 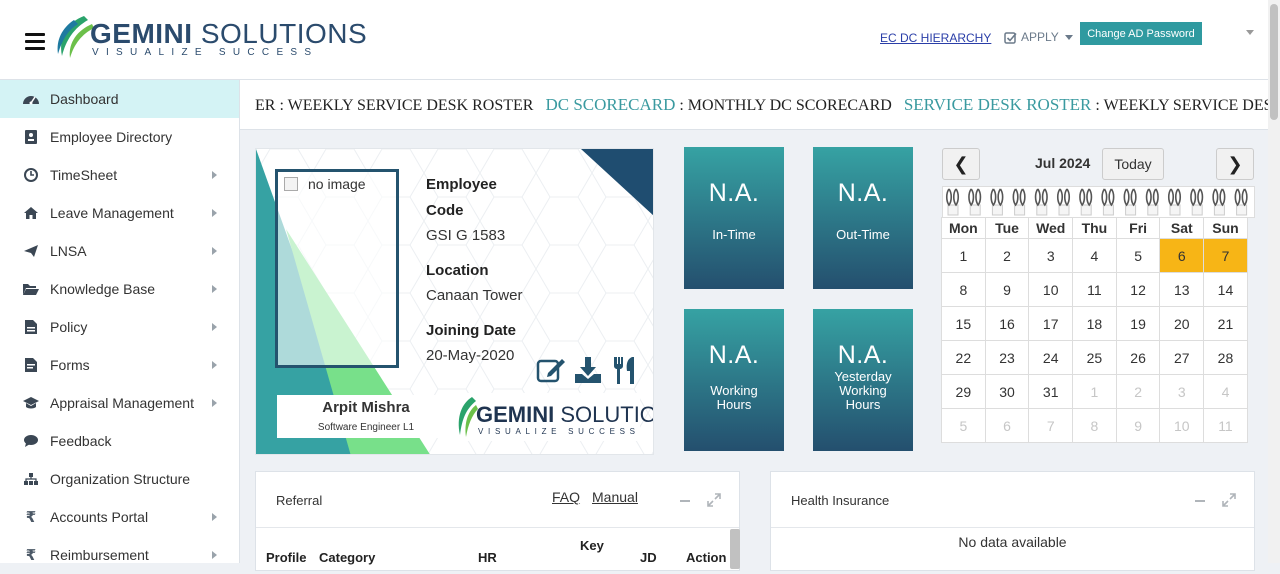 I want to click on gemini-logo: GEMINI SOLUTIONS VISUALIZE SUCCESS, so click(x=219, y=38).